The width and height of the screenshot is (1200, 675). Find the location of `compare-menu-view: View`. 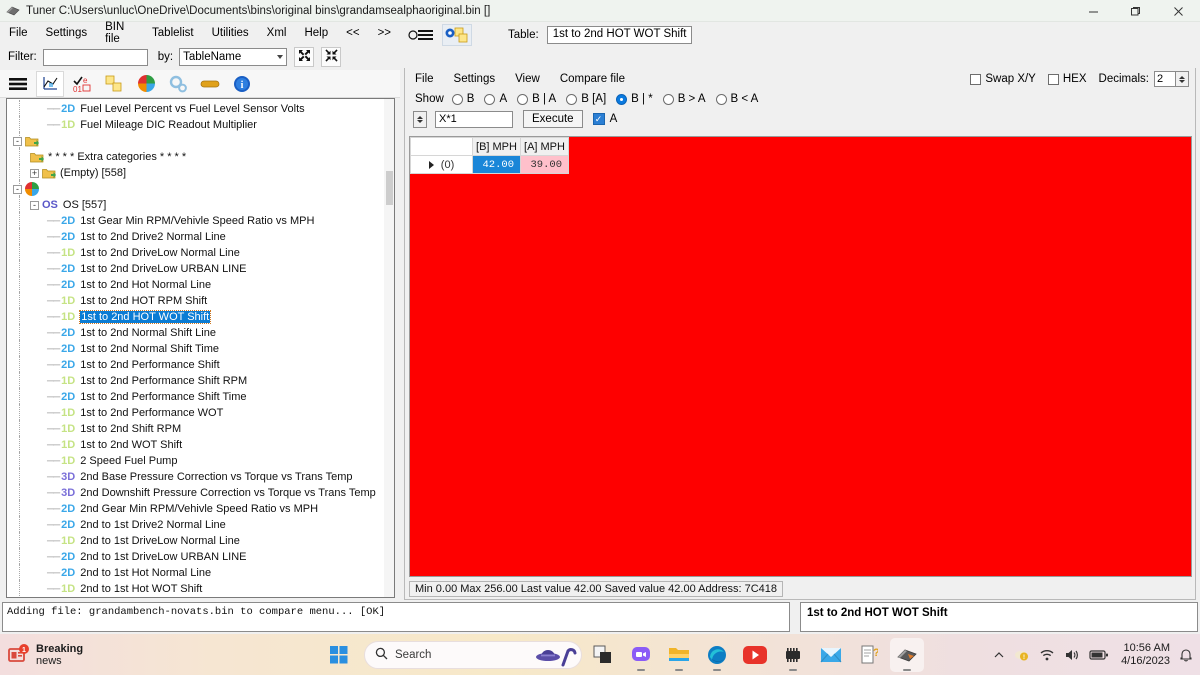

compare-menu-view: View is located at coordinates (527, 79).